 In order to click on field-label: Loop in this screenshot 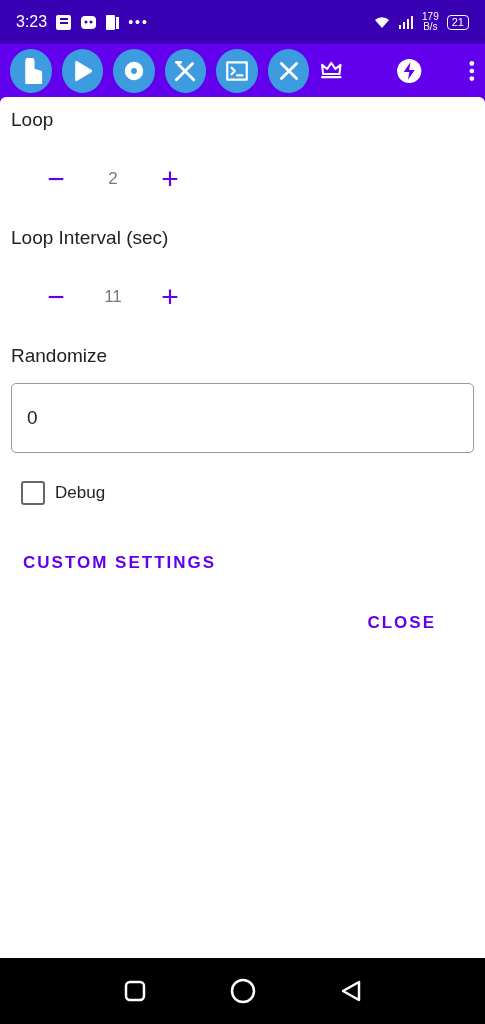, I will do `click(33, 120)`.